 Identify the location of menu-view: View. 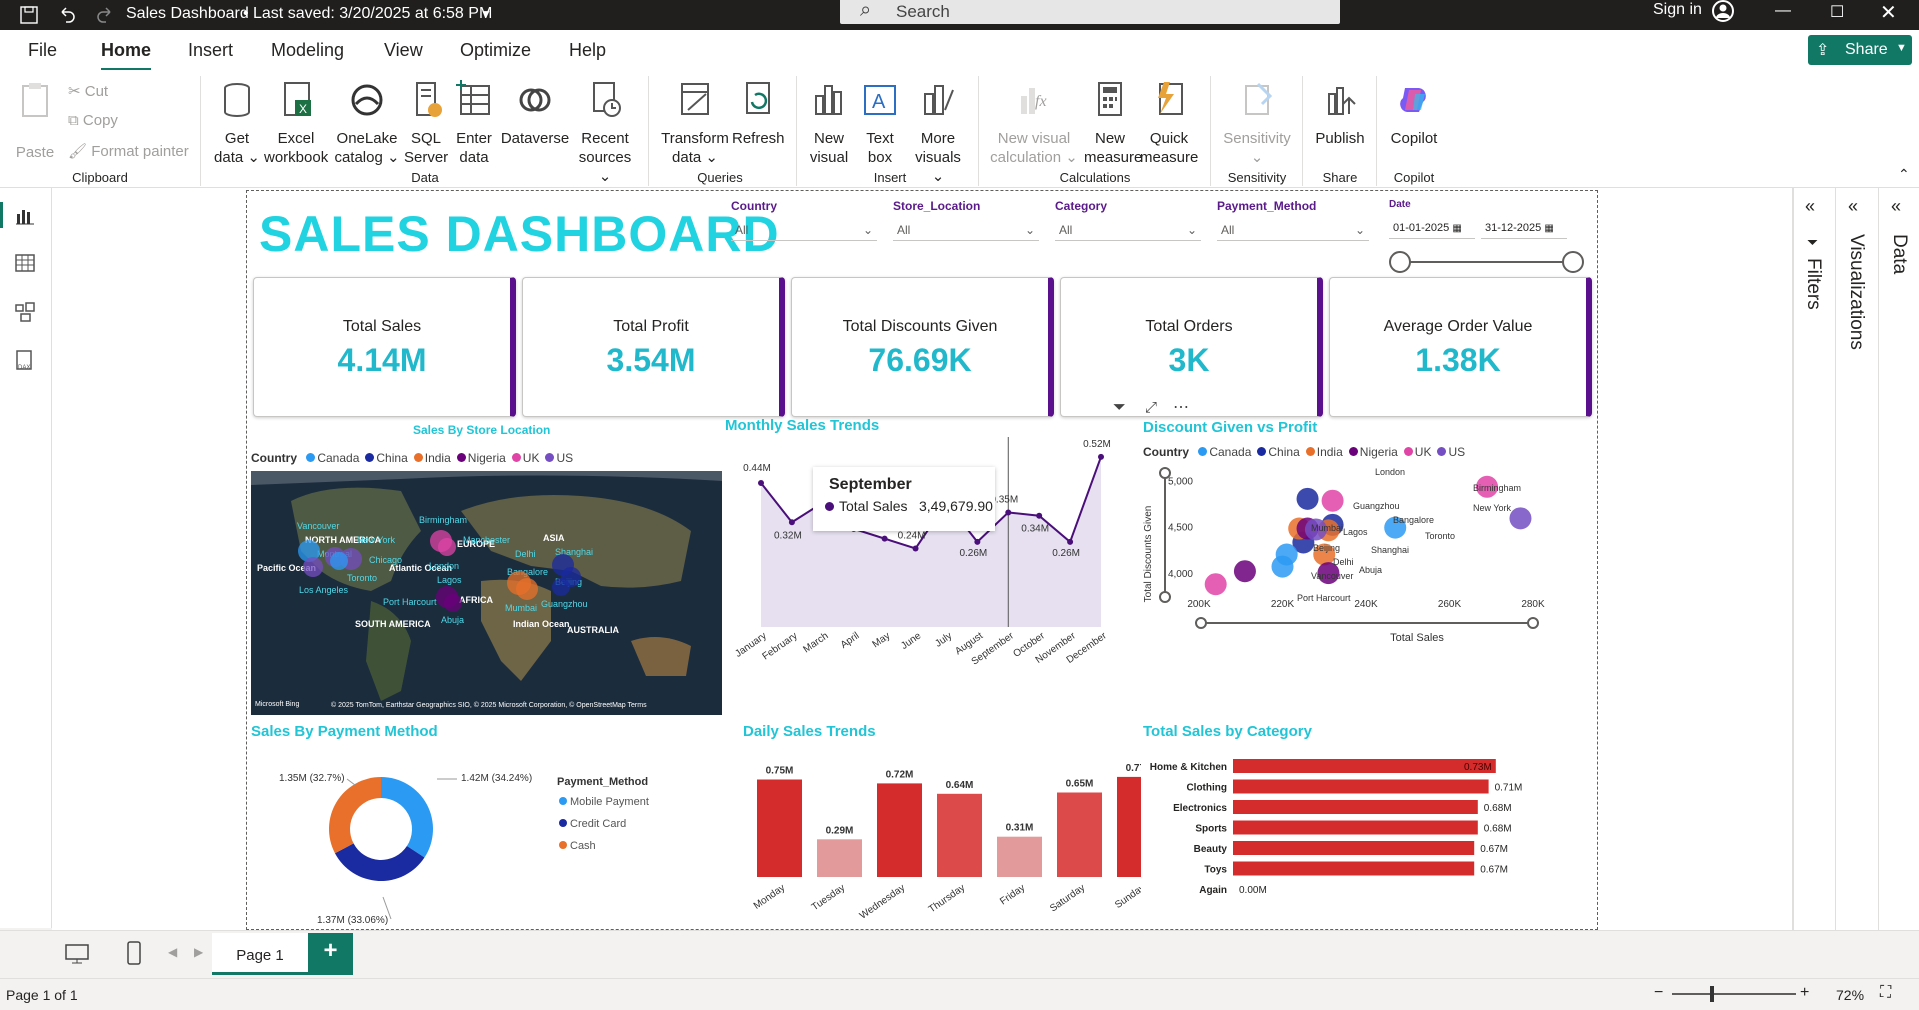
(403, 50).